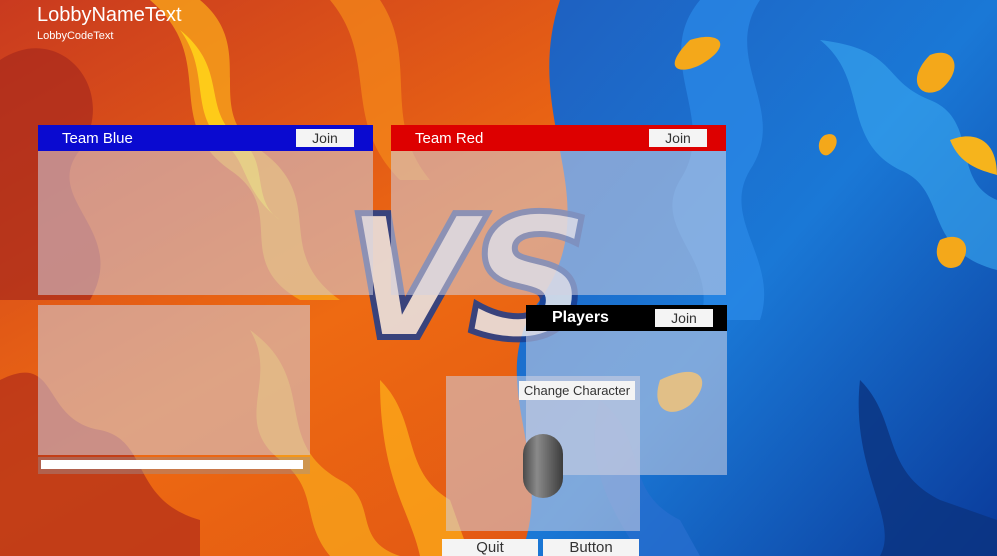  What do you see at coordinates (97, 138) in the screenshot?
I see `team-blue-title: Team Blue` at bounding box center [97, 138].